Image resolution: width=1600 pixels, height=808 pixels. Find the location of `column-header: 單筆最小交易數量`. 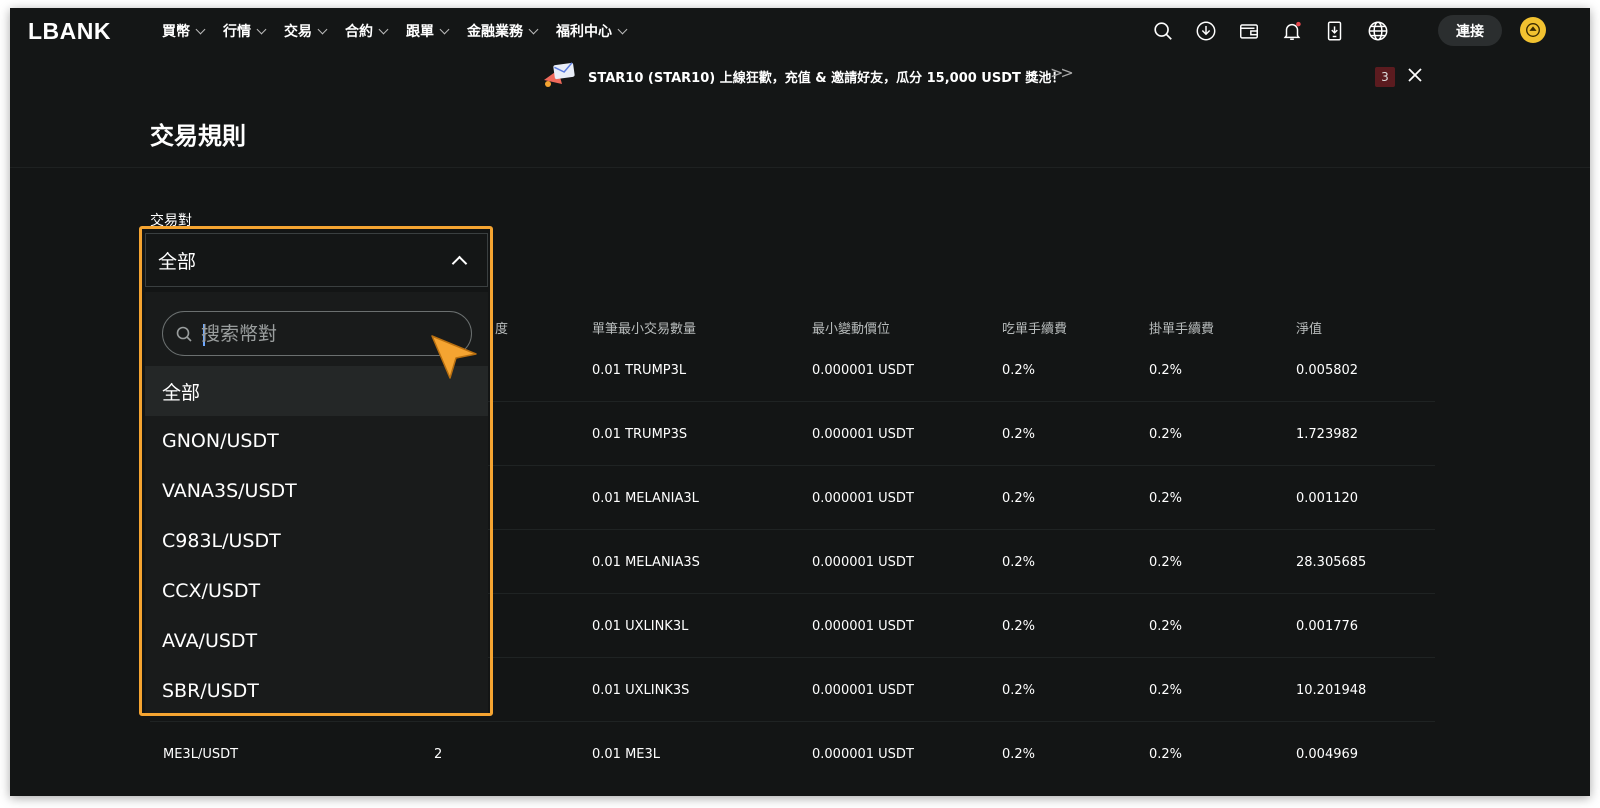

column-header: 單筆最小交易數量 is located at coordinates (644, 329).